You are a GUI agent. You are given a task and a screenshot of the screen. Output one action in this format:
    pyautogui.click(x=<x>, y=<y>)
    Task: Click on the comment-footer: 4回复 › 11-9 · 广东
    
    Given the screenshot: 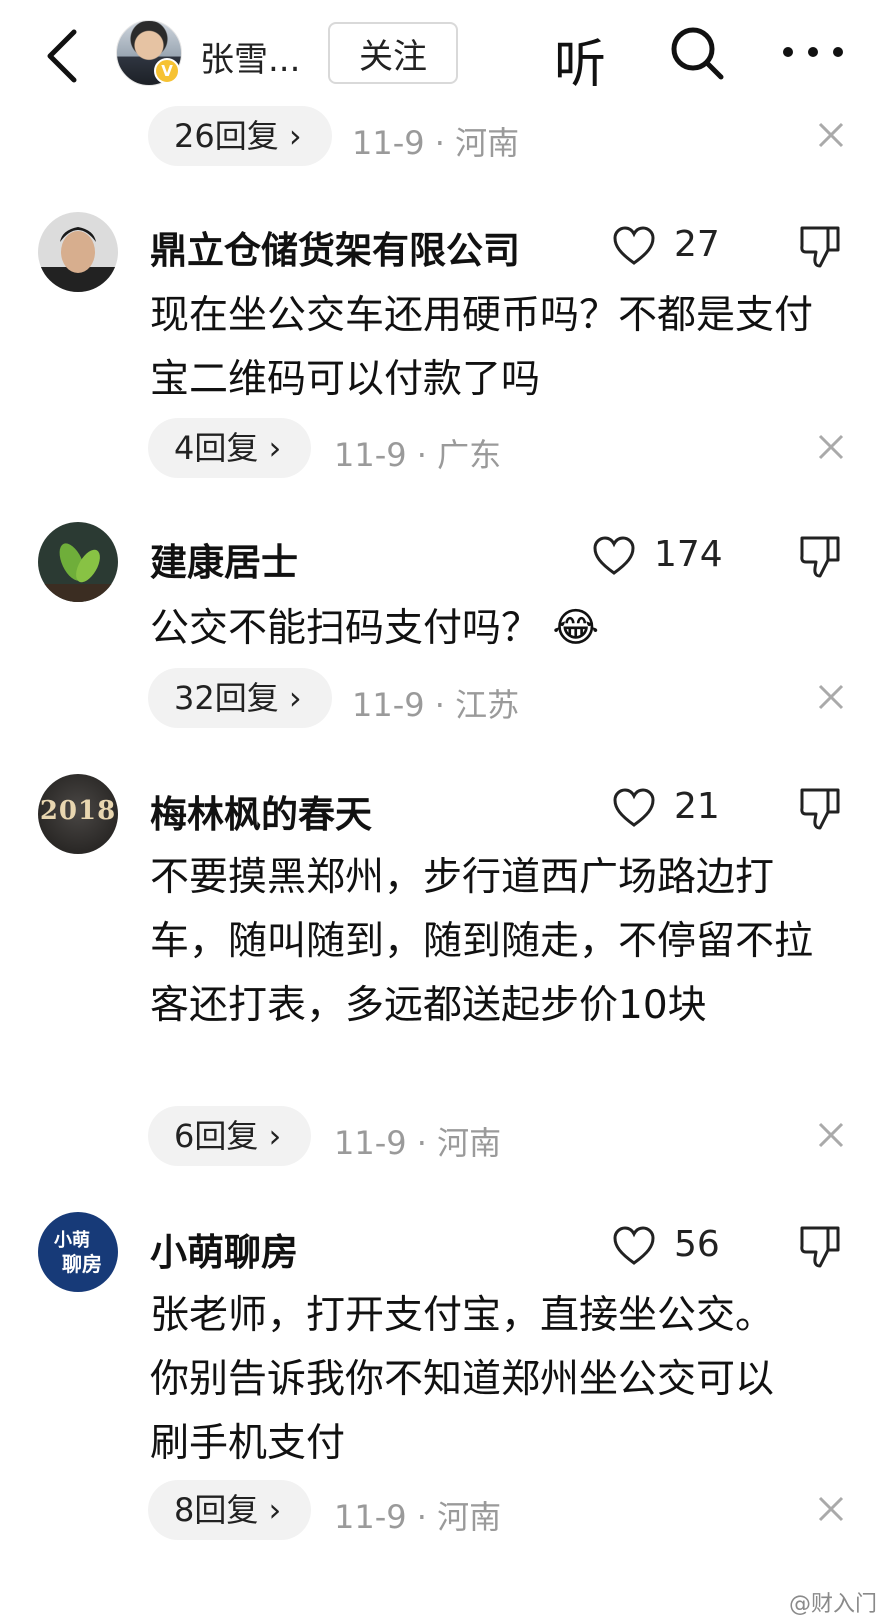 What is the action you would take?
    pyautogui.click(x=444, y=448)
    